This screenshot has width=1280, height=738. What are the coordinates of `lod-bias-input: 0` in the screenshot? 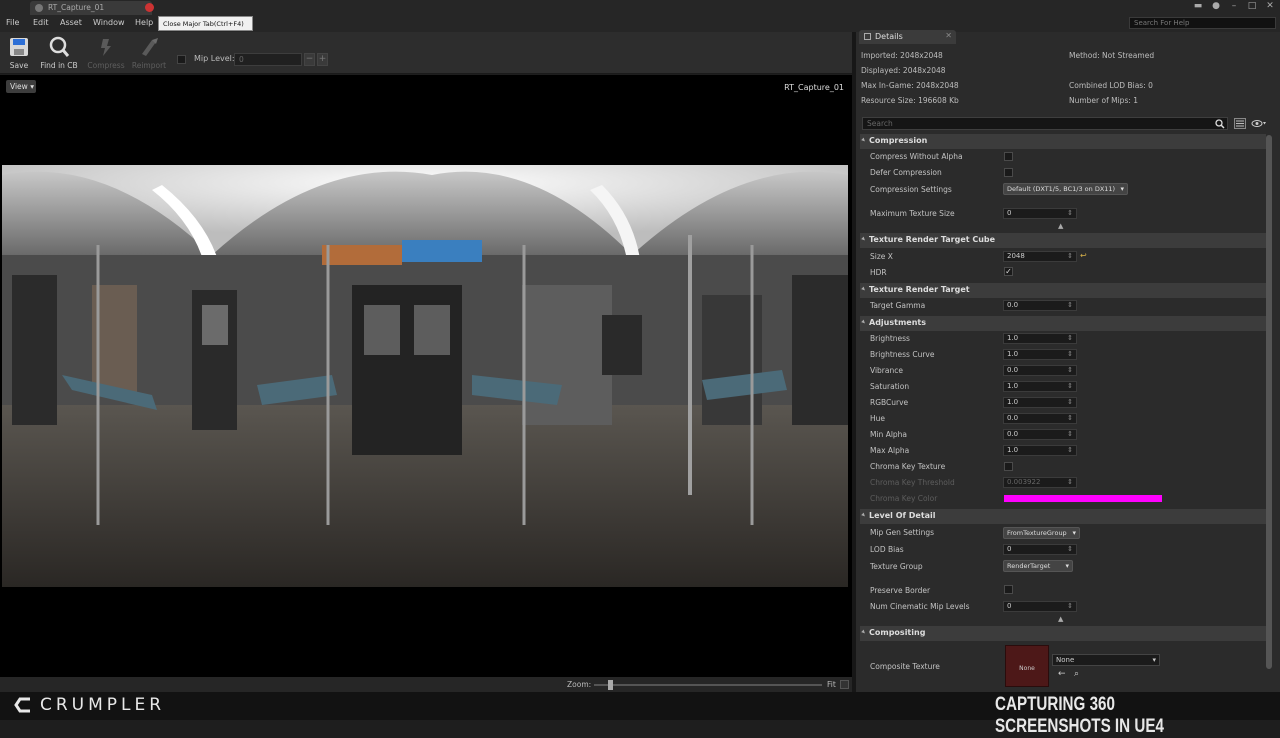 It's located at (1040, 549).